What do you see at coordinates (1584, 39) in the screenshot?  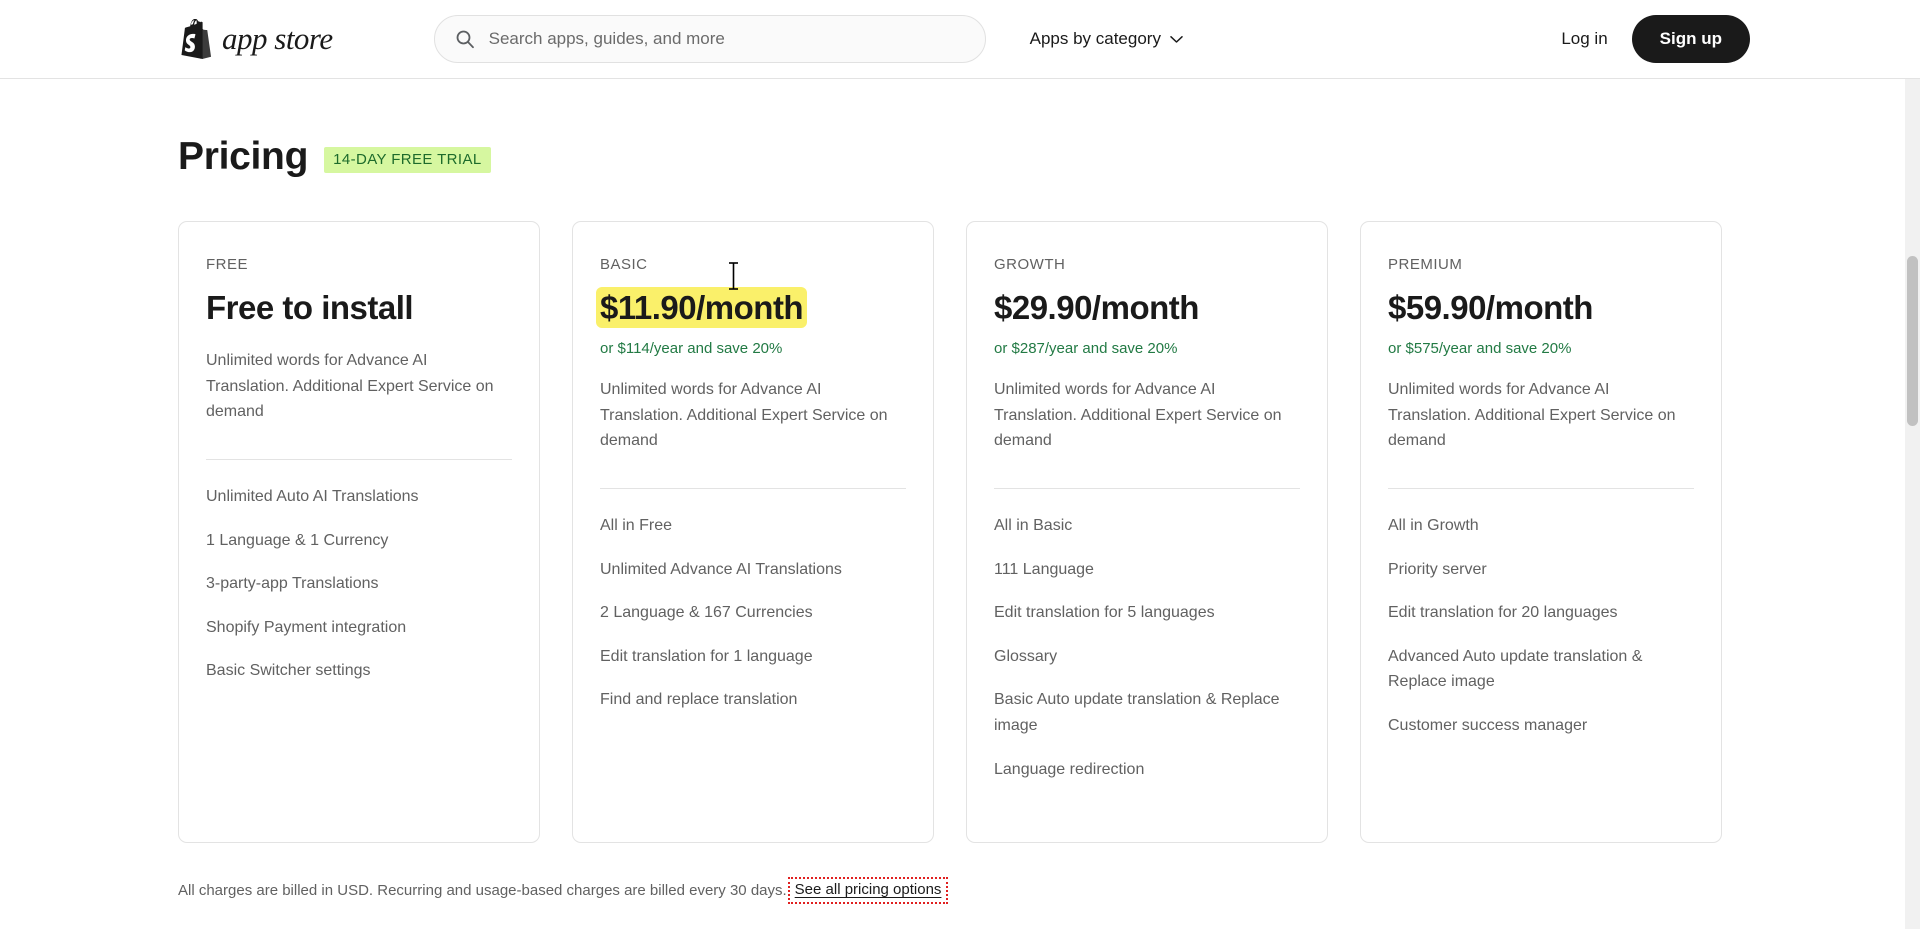 I see `log-in-link: Log in` at bounding box center [1584, 39].